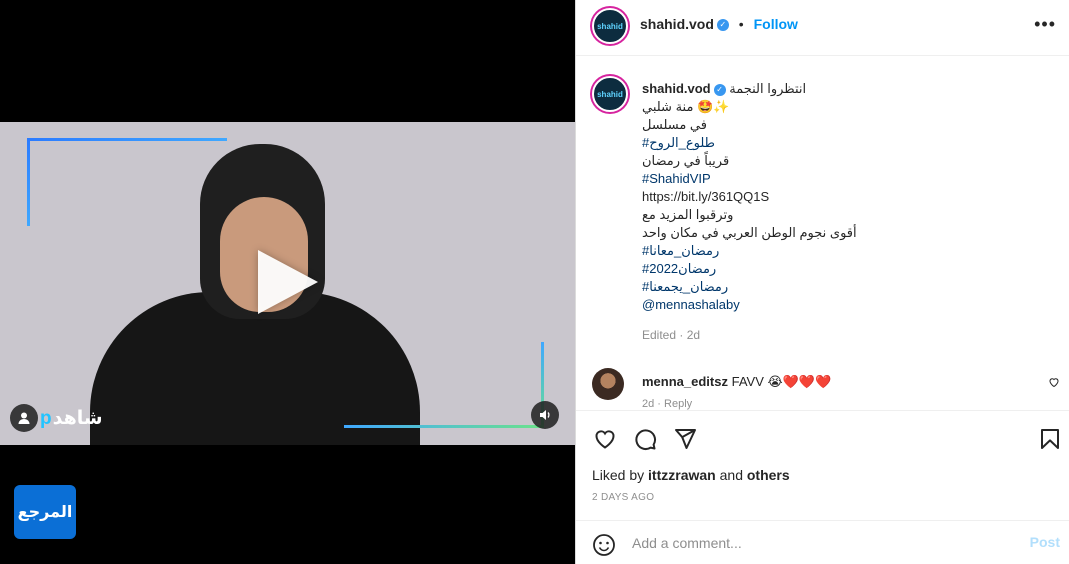 Image resolution: width=1069 pixels, height=564 pixels. I want to click on bookmark-icon, so click(1050, 439).